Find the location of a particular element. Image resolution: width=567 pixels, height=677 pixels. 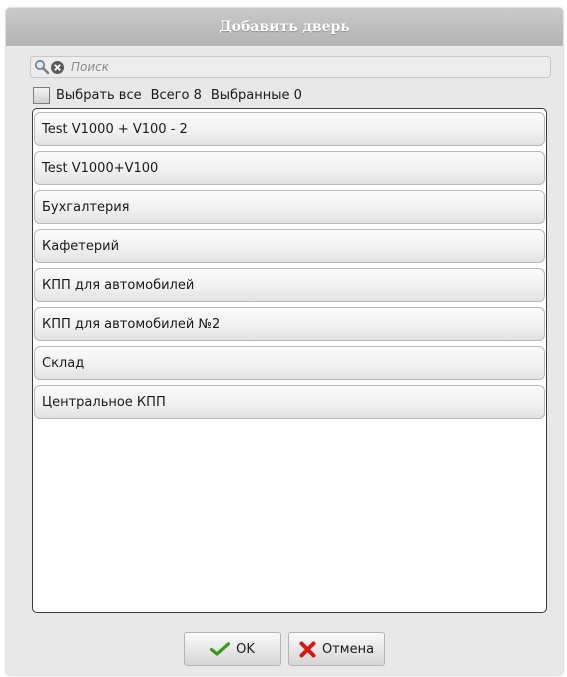

door-label: Центральное КПП is located at coordinates (104, 402).